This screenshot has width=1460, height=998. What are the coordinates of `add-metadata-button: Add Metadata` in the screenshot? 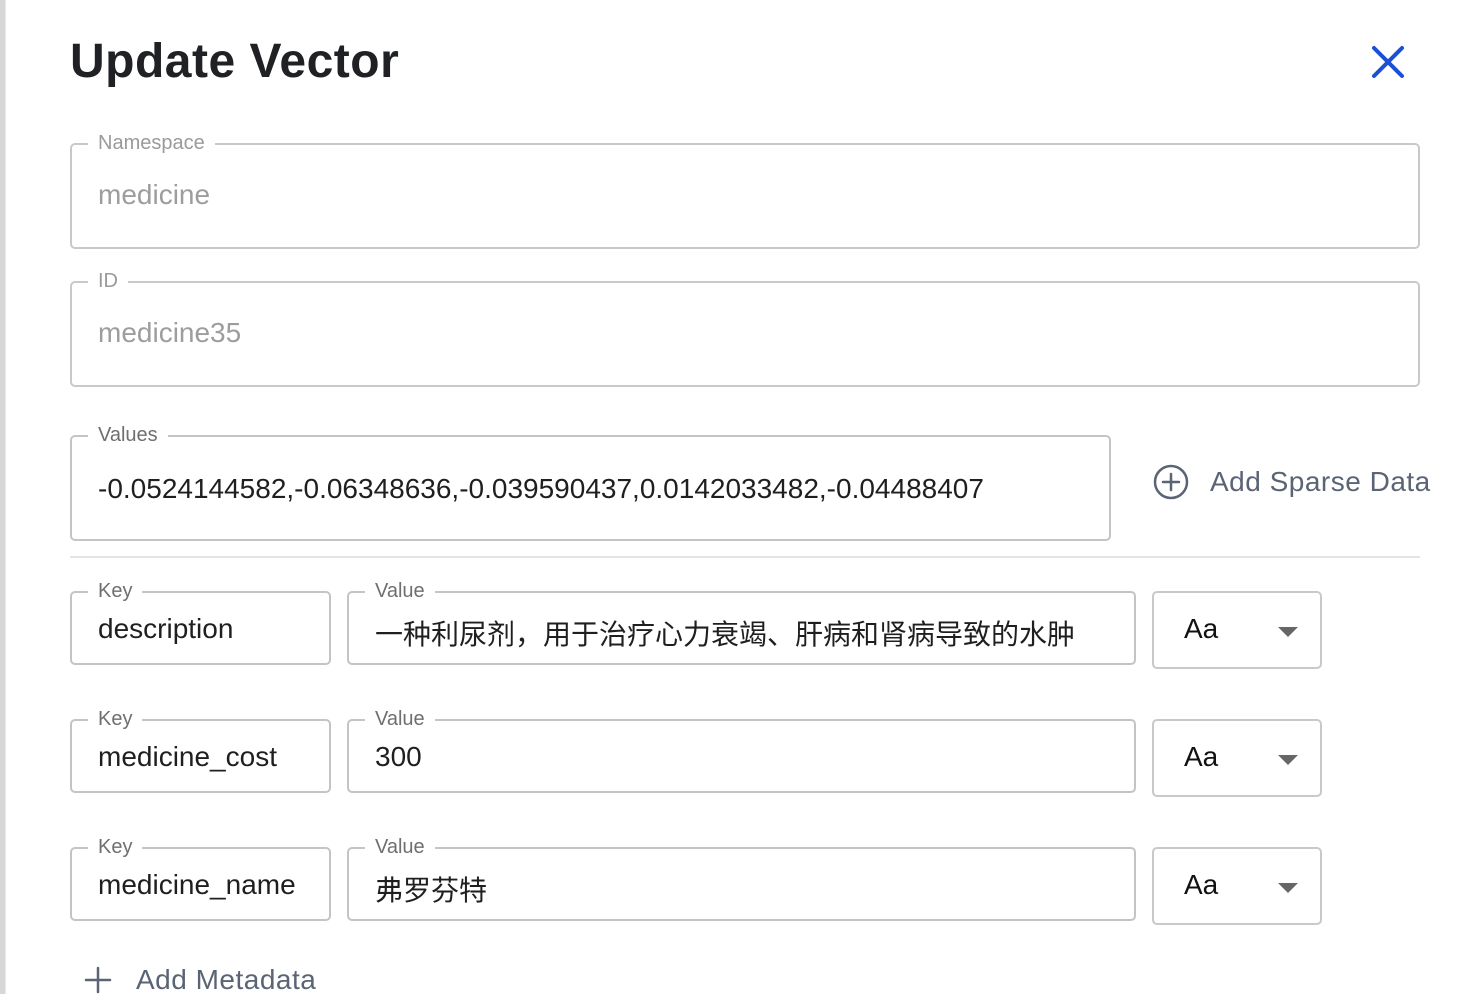 It's located at (200, 980).